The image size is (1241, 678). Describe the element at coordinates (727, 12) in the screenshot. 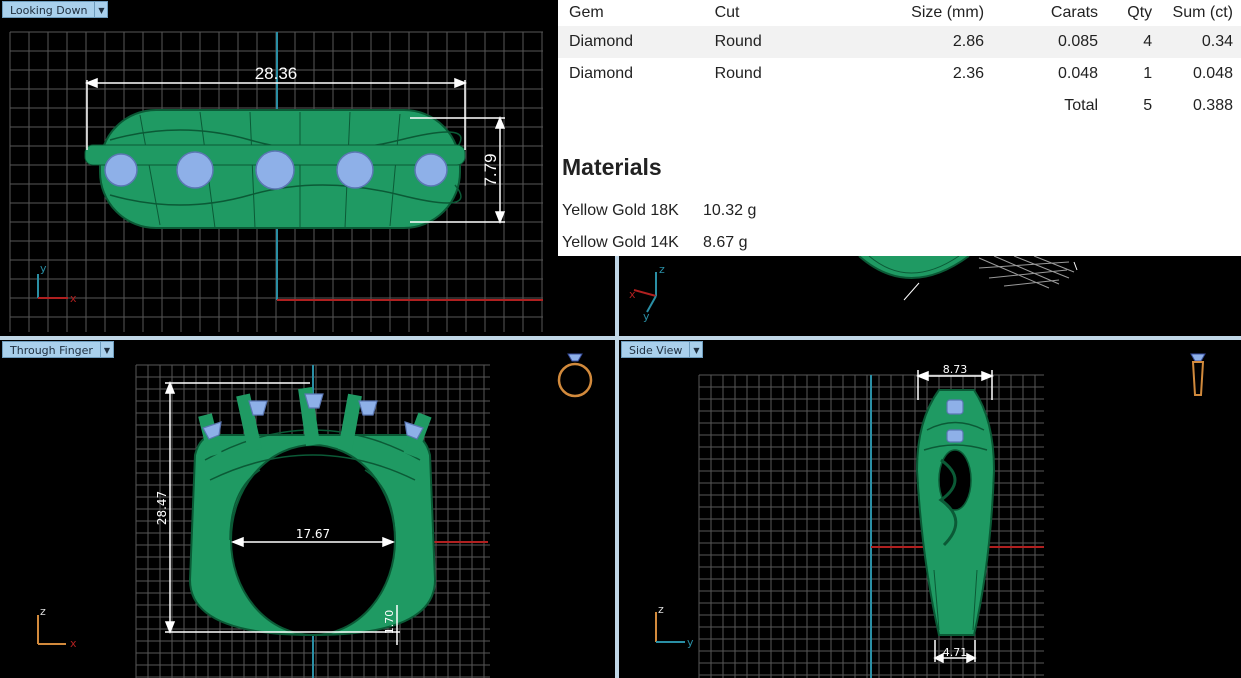

I see `header-cut: Cut` at that location.